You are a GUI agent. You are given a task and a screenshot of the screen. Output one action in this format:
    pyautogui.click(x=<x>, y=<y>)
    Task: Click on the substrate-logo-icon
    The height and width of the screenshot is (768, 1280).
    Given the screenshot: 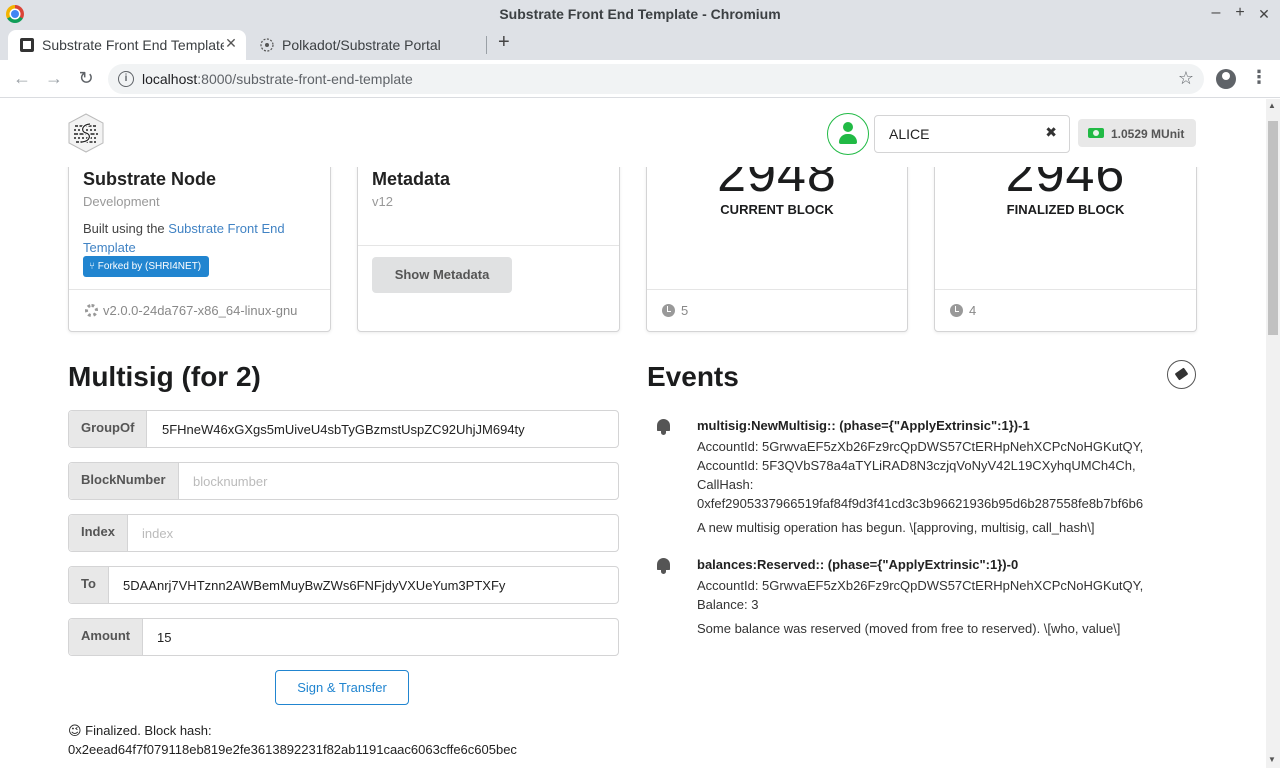 What is the action you would take?
    pyautogui.click(x=86, y=133)
    